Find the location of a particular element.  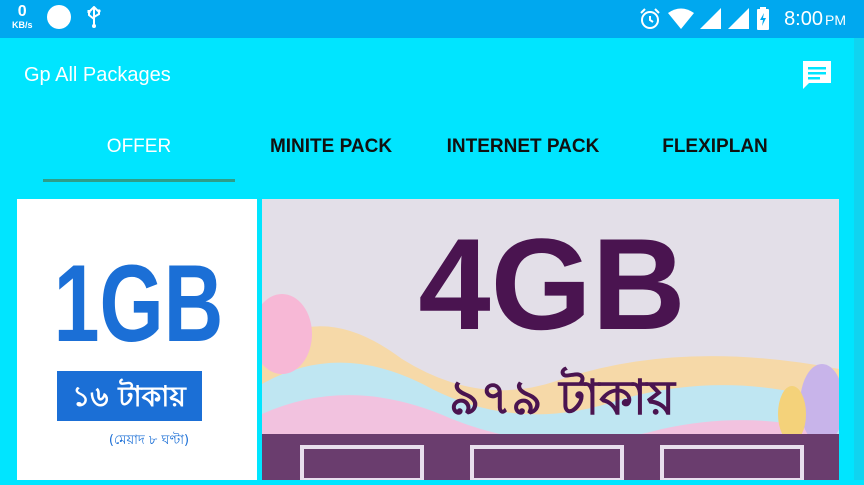

tab-offer: OFFER is located at coordinates (139, 147).